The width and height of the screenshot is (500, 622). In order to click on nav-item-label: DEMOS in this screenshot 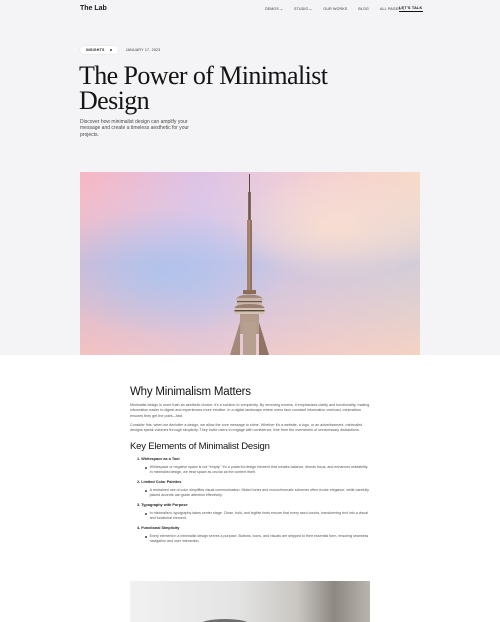, I will do `click(272, 9)`.